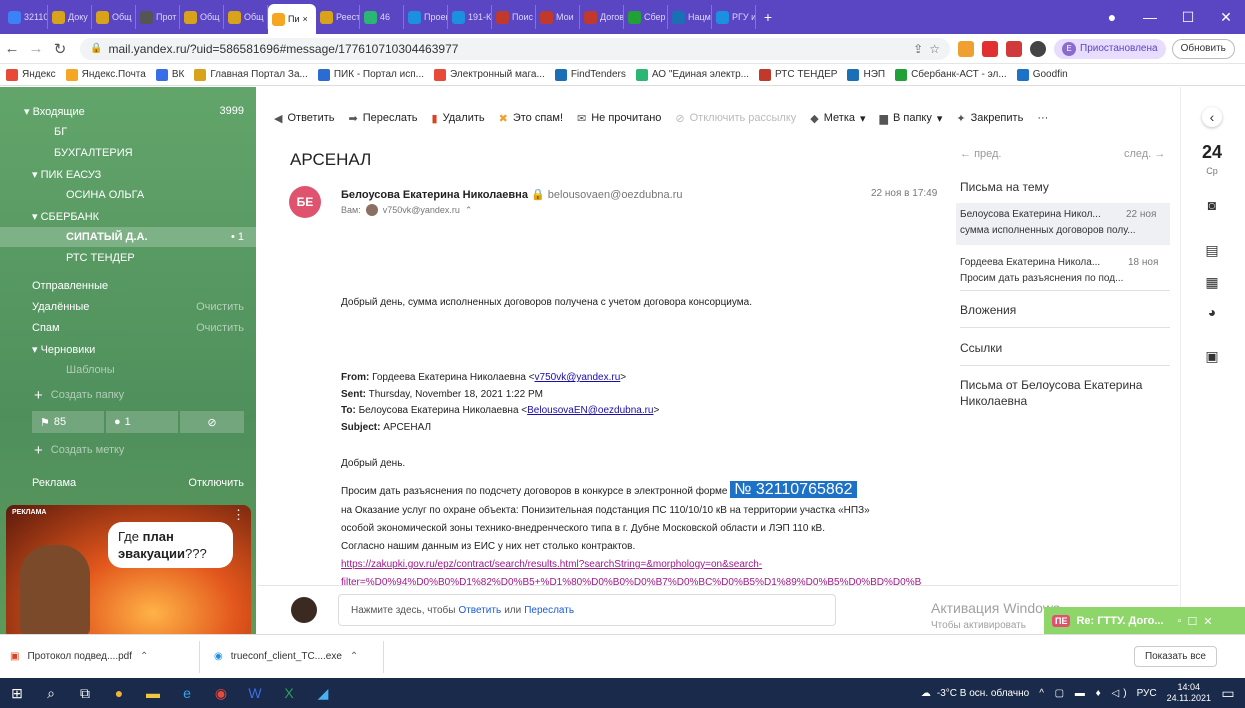 Image resolution: width=1245 pixels, height=708 pixels. I want to click on spam-button: ✖ Это спам!, so click(531, 118).